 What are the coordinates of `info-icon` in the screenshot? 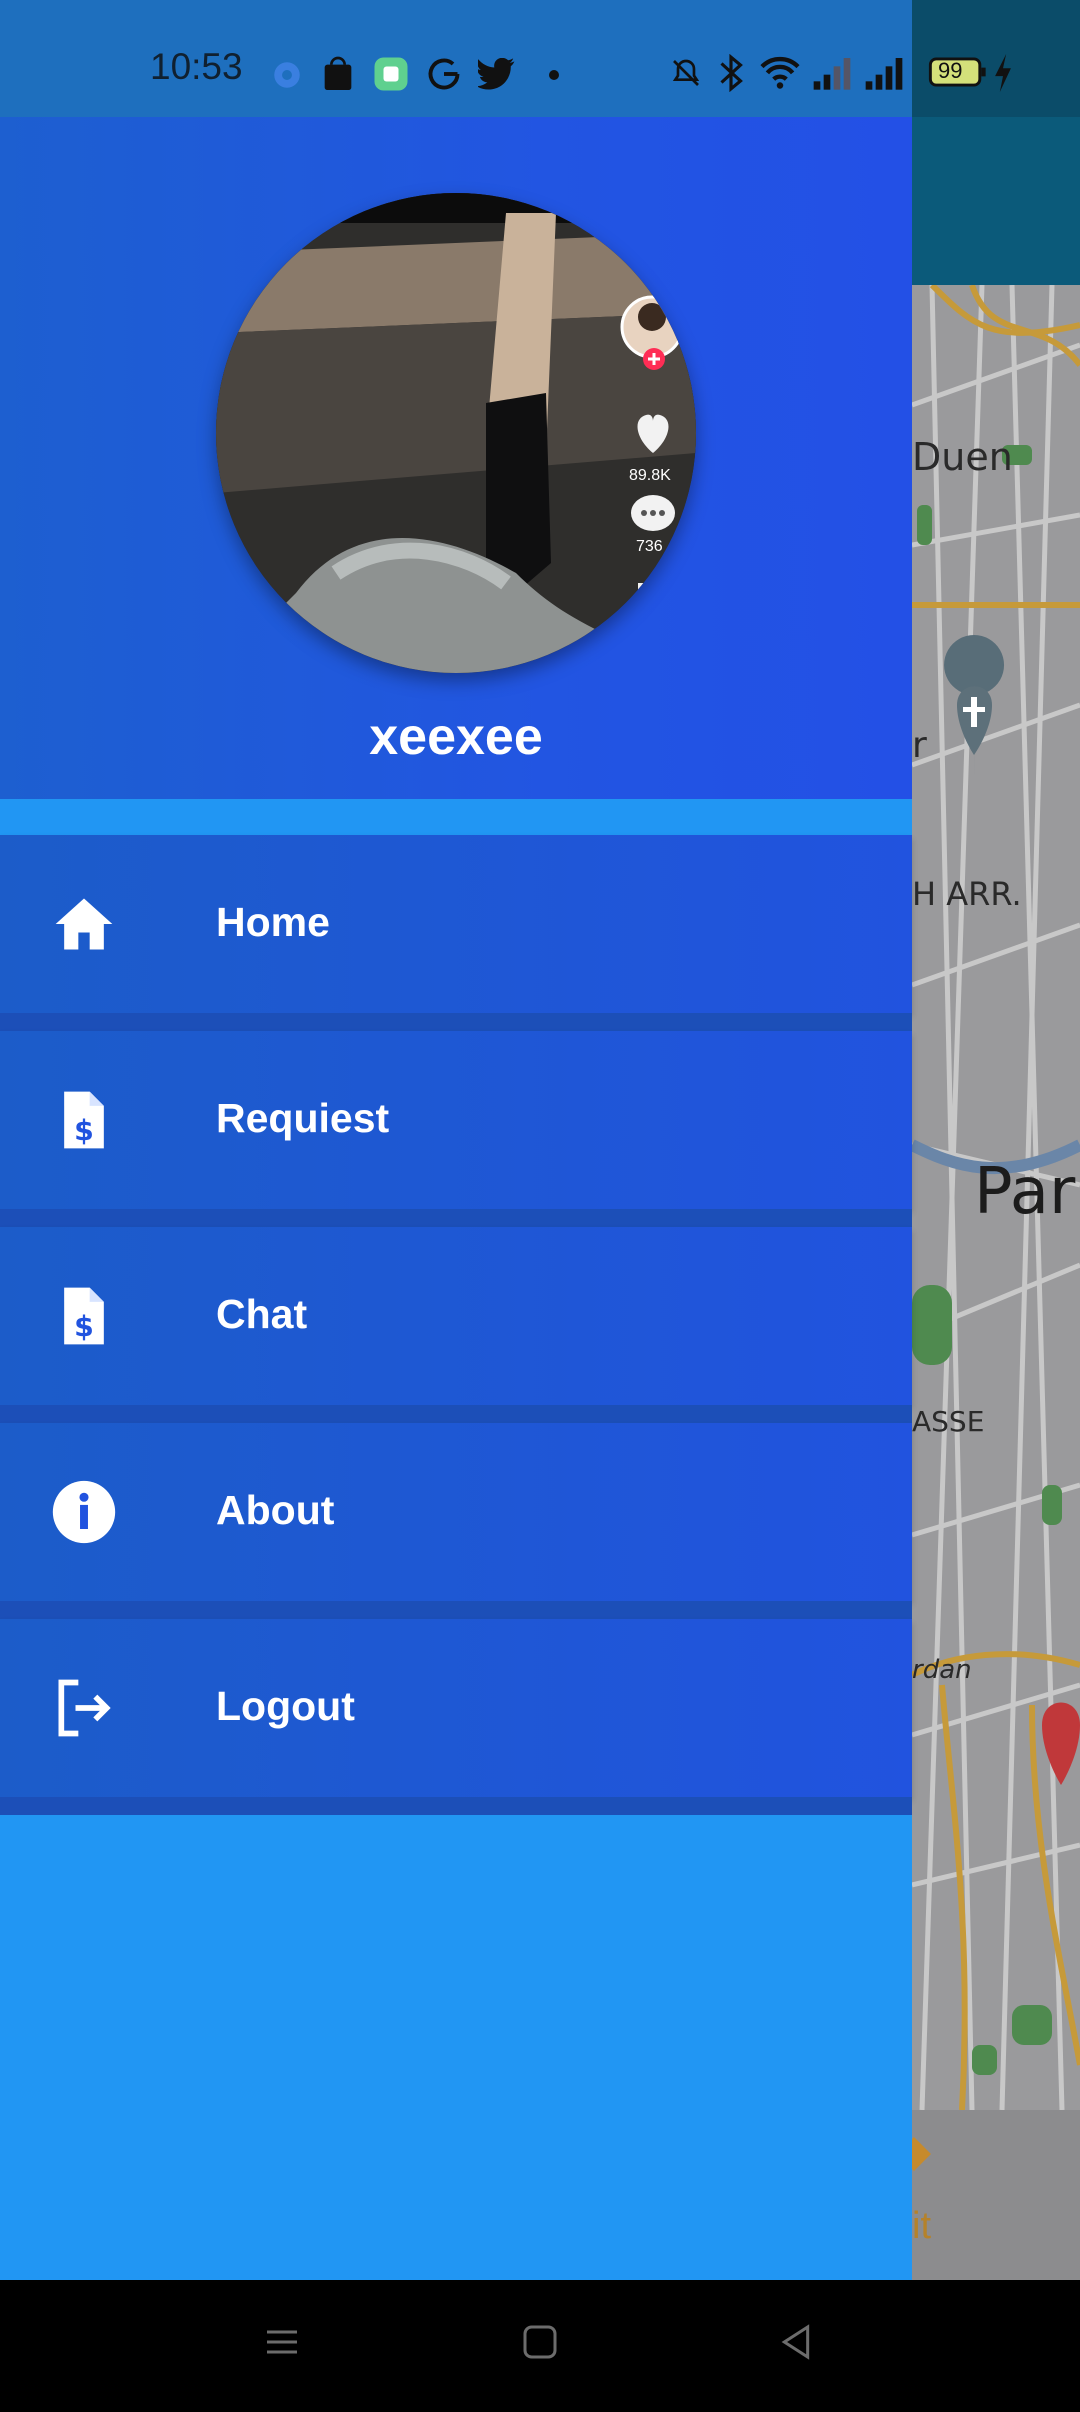 It's located at (84, 1512).